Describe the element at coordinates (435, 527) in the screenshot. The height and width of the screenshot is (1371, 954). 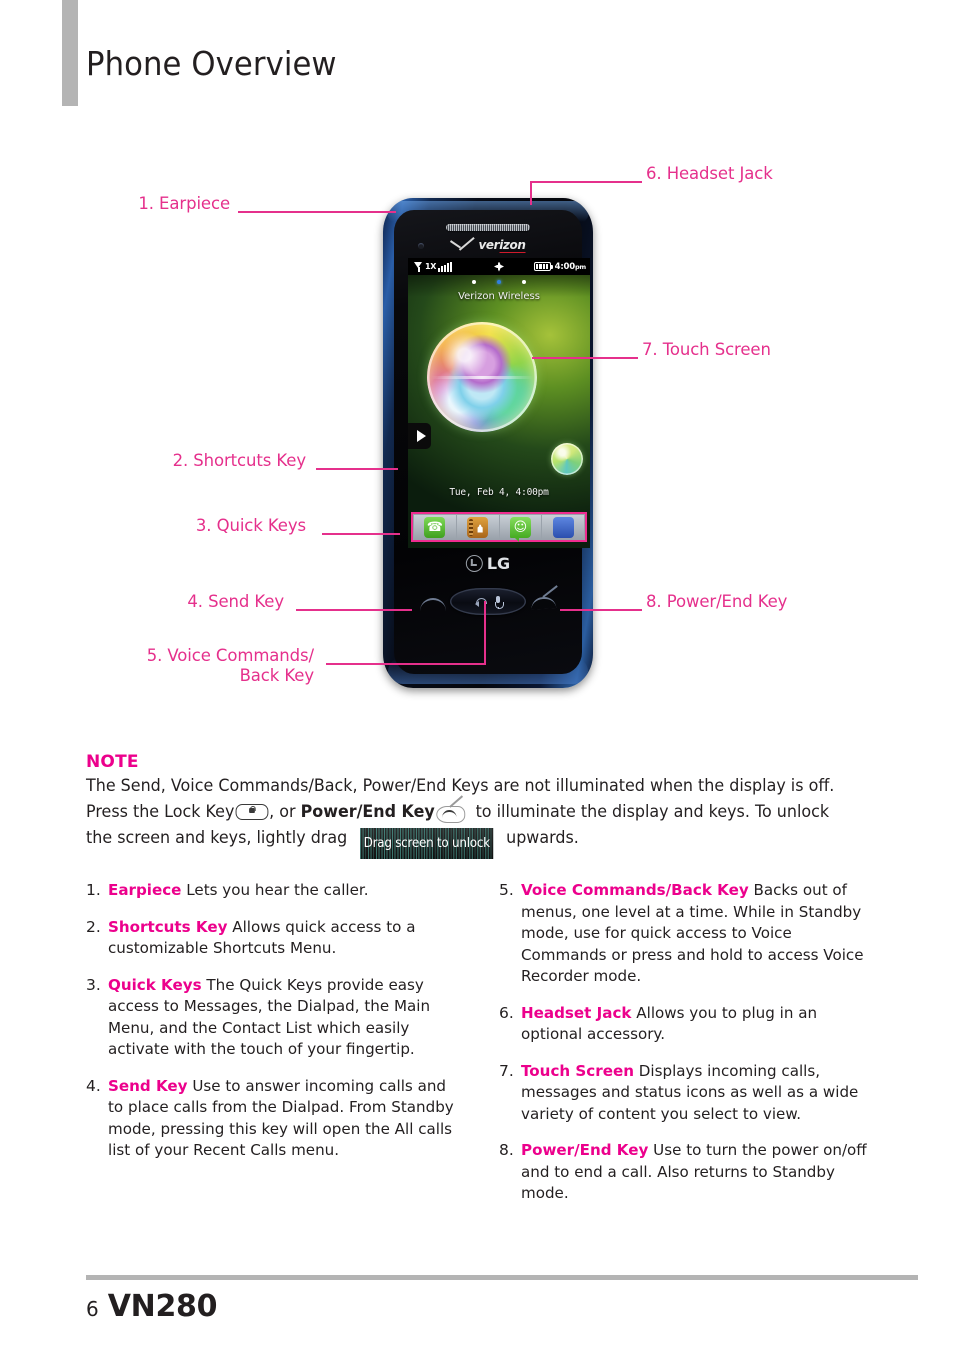
I see `quick-key-phone: ☎` at that location.